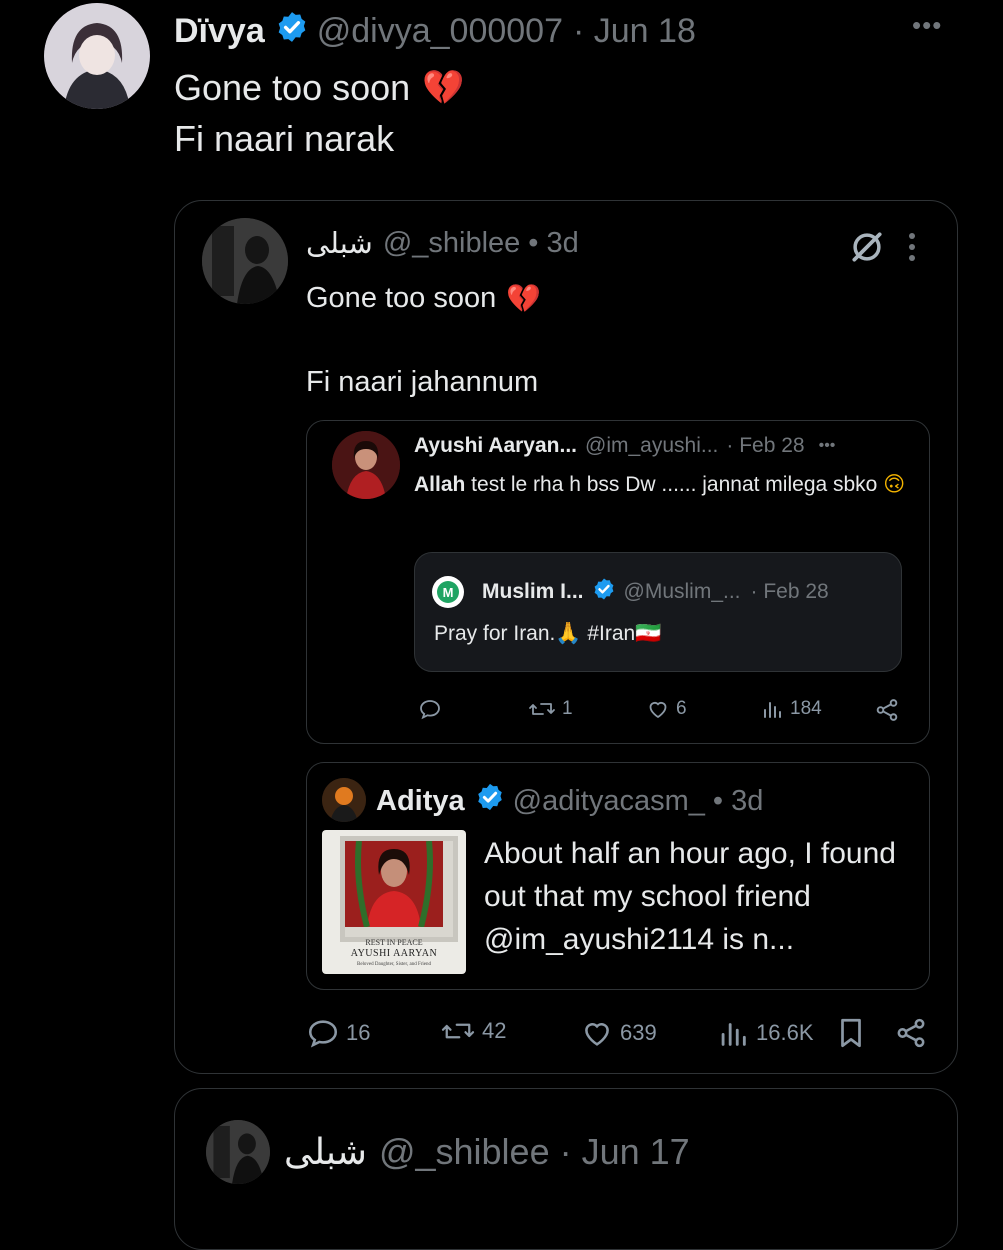 The height and width of the screenshot is (1250, 1003). Describe the element at coordinates (394, 953) in the screenshot. I see `poster-line2: AYUSHI AARYAN` at that location.